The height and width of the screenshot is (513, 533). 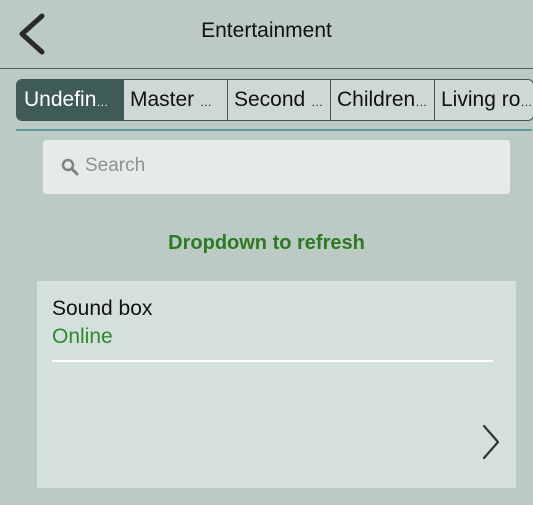 I want to click on refresh-hint: Dropdown to refresh, so click(x=266, y=243).